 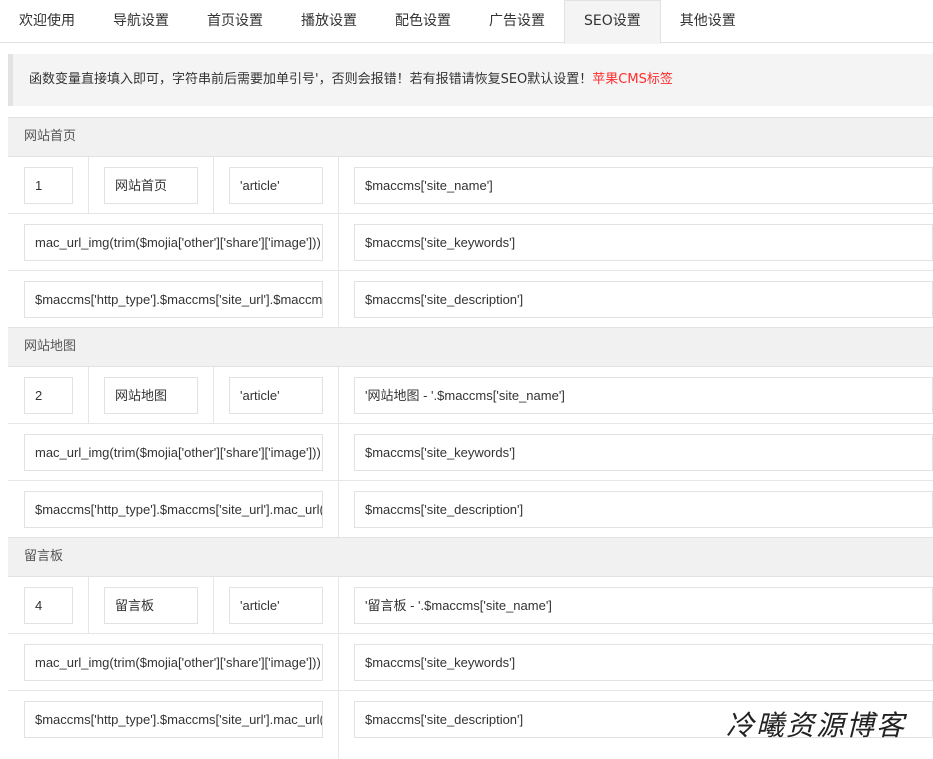 I want to click on section-home-row-1: 1 网站首页 'article' $maccms['site_name'], so click(x=470, y=185).